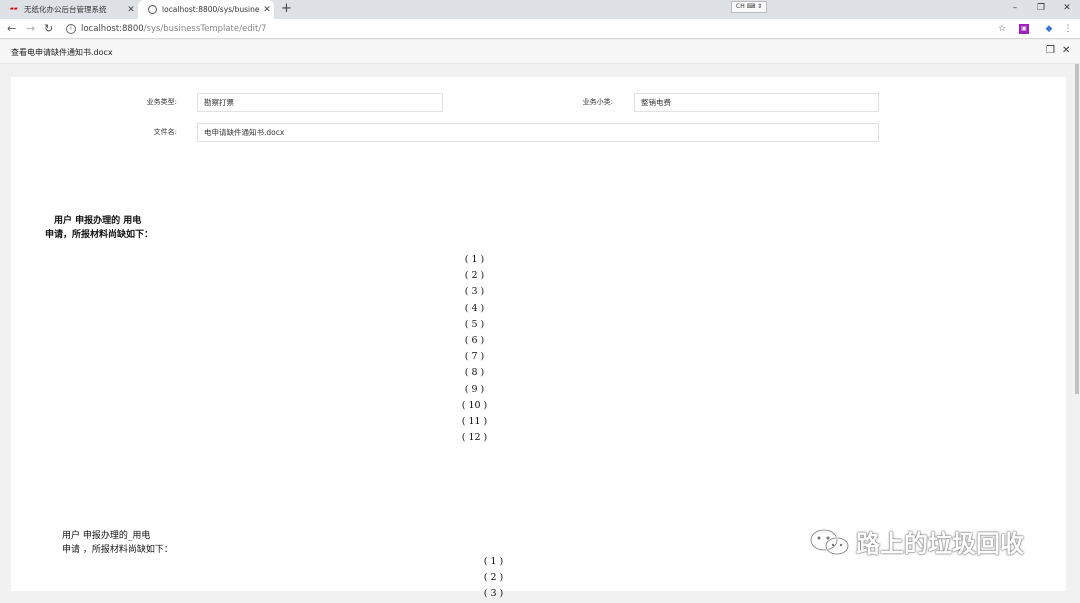 This screenshot has width=1080, height=603. What do you see at coordinates (474, 308) in the screenshot?
I see `list-item: ( 4 )` at bounding box center [474, 308].